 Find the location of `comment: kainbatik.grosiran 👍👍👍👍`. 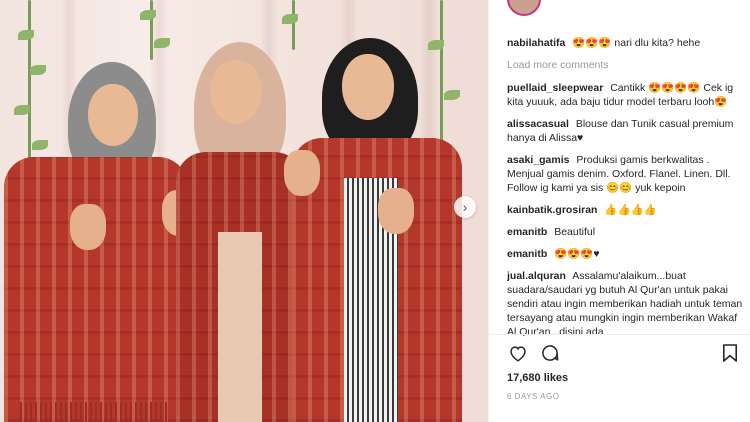

comment: kainbatik.grosiran 👍👍👍👍 is located at coordinates (627, 210).